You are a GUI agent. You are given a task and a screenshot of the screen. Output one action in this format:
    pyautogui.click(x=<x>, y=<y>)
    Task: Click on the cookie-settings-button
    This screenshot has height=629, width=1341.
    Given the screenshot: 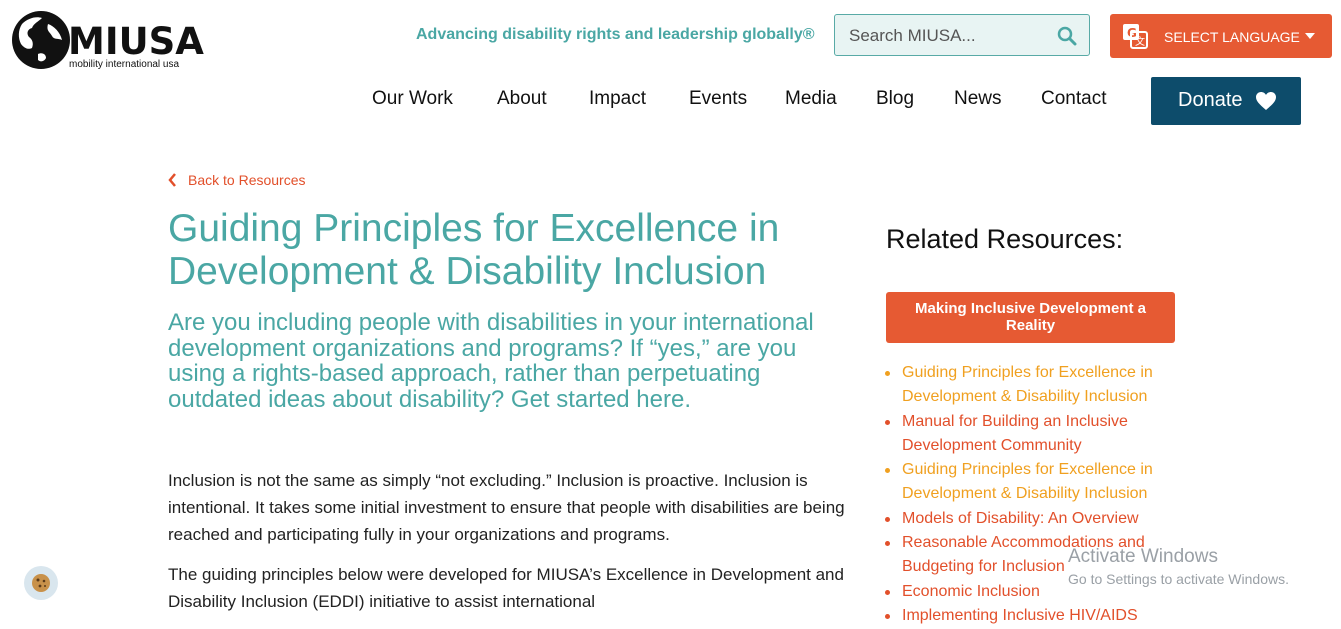 What is the action you would take?
    pyautogui.click(x=41, y=583)
    